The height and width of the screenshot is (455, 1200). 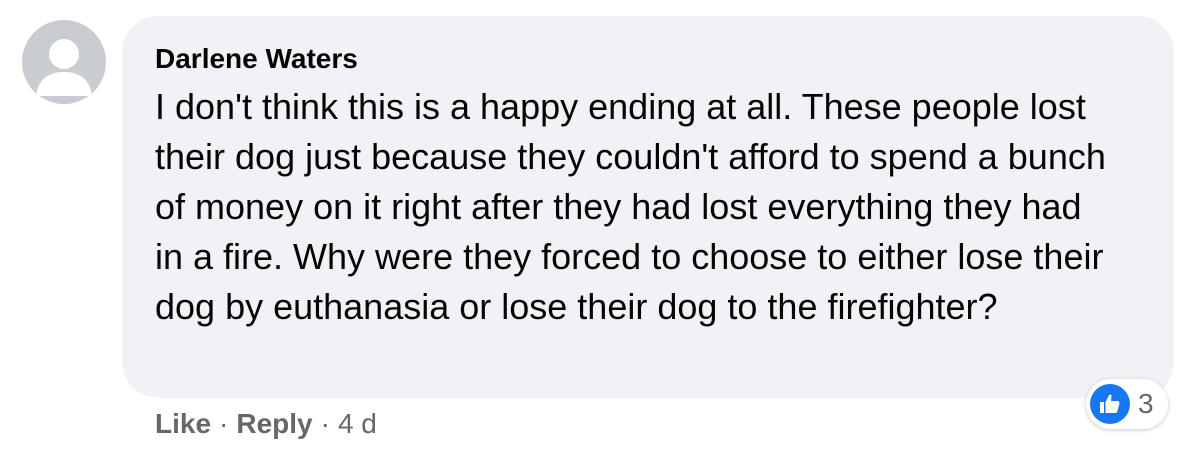 I want to click on reply-button: Reply, so click(x=274, y=424).